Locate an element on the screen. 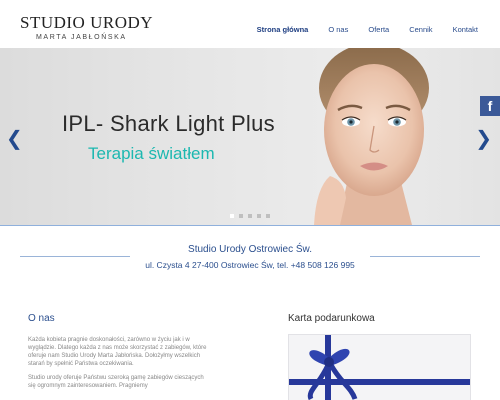  logo-title: STUDIO URODY is located at coordinates (87, 22).